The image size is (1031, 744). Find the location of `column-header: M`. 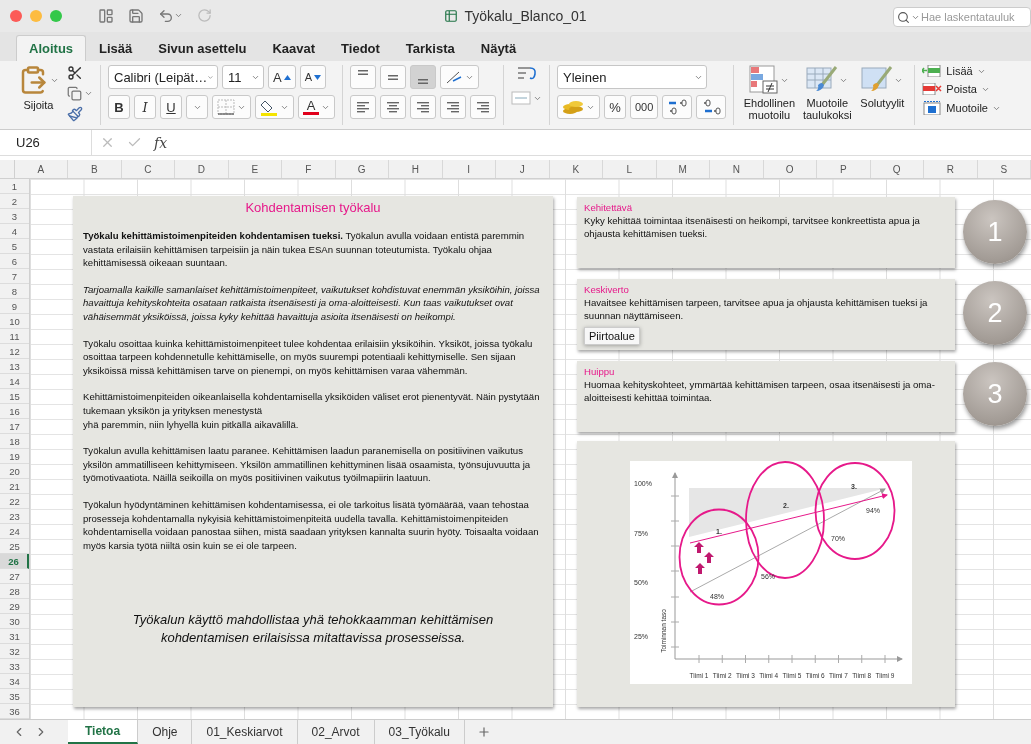

column-header: M is located at coordinates (683, 169).